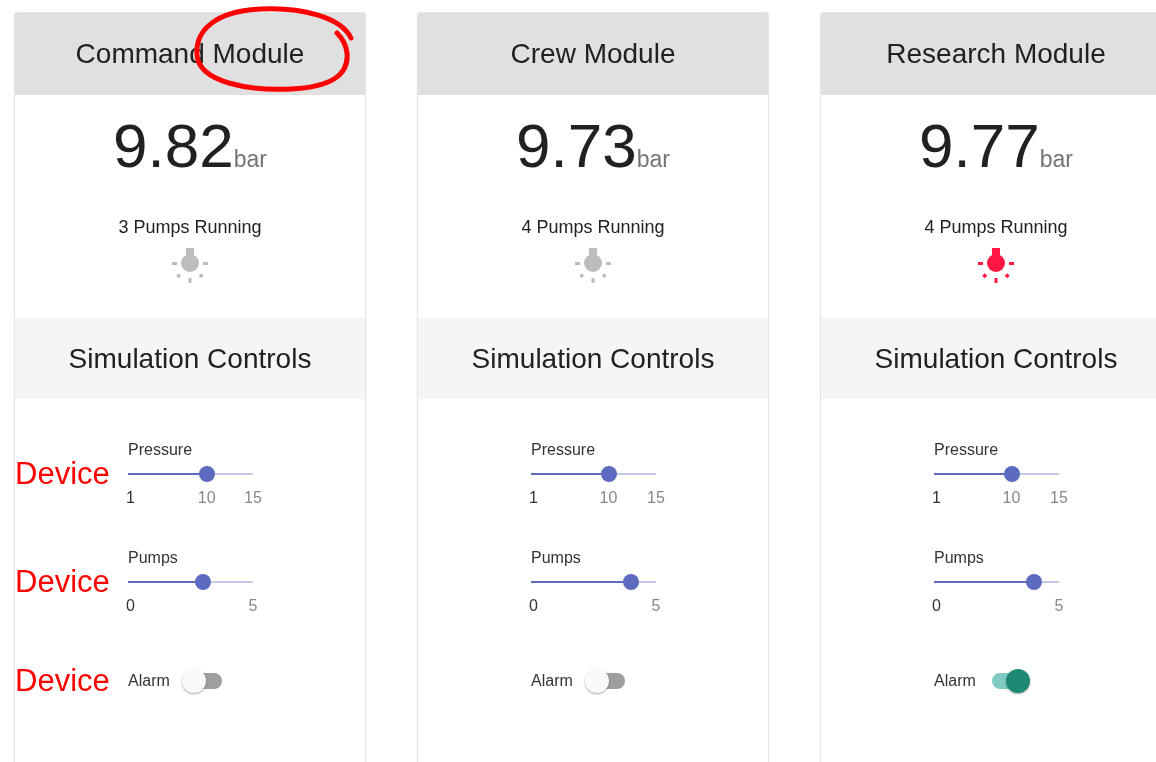  What do you see at coordinates (593, 54) in the screenshot?
I see `module-title: Crew Module` at bounding box center [593, 54].